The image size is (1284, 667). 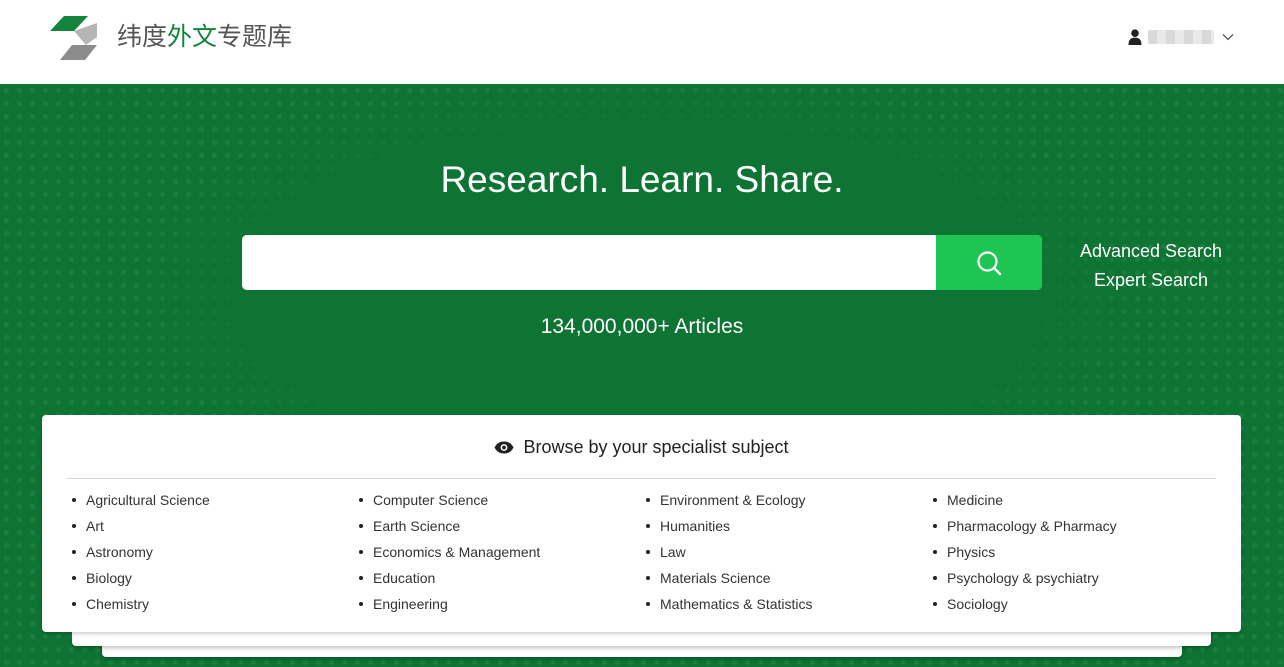 I want to click on subject-link: Agricultural Science, so click(x=214, y=500).